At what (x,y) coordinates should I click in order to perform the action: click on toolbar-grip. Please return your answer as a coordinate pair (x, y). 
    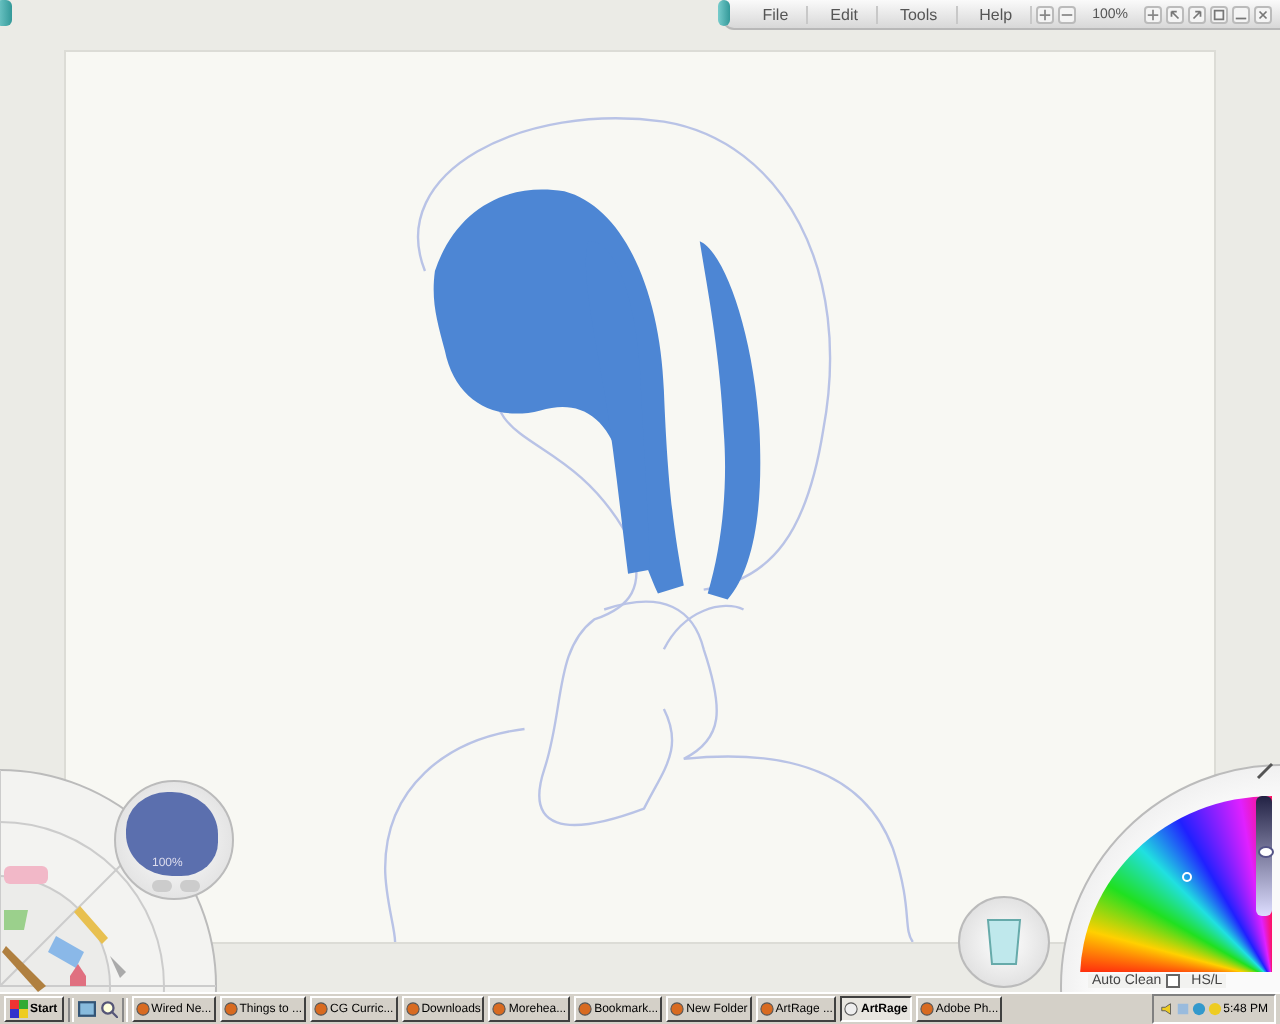
    Looking at the image, I should click on (724, 13).